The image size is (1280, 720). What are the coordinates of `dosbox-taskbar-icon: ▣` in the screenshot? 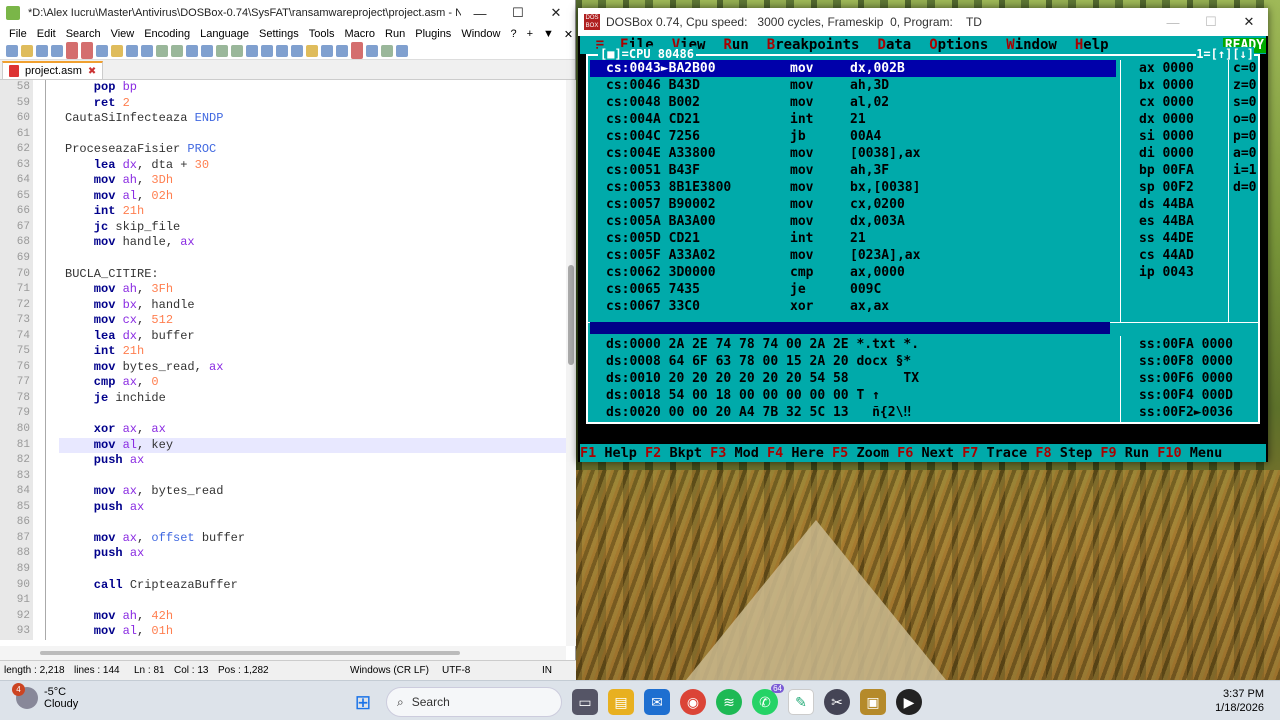 It's located at (873, 702).